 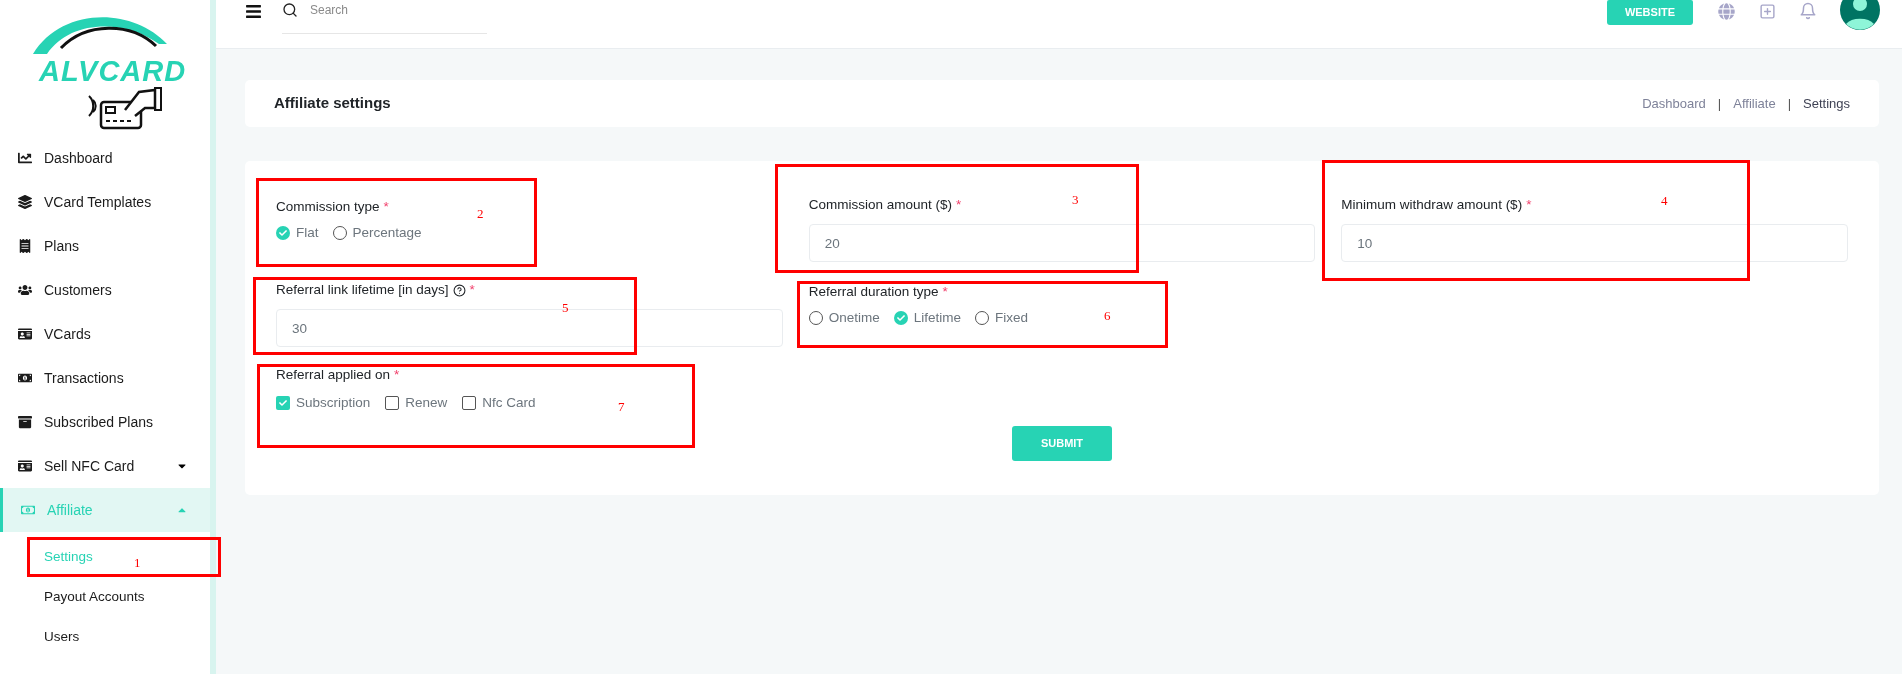 I want to click on annotation-number: 1, so click(x=137, y=563).